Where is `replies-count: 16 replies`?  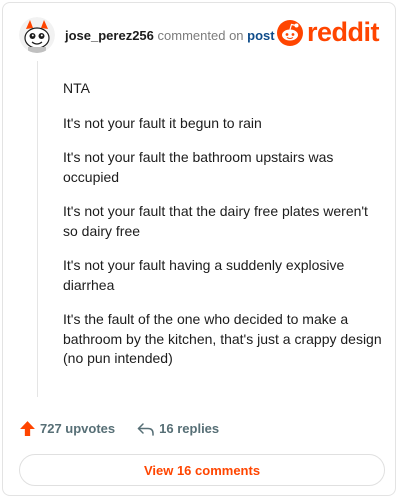 replies-count: 16 replies is located at coordinates (189, 428).